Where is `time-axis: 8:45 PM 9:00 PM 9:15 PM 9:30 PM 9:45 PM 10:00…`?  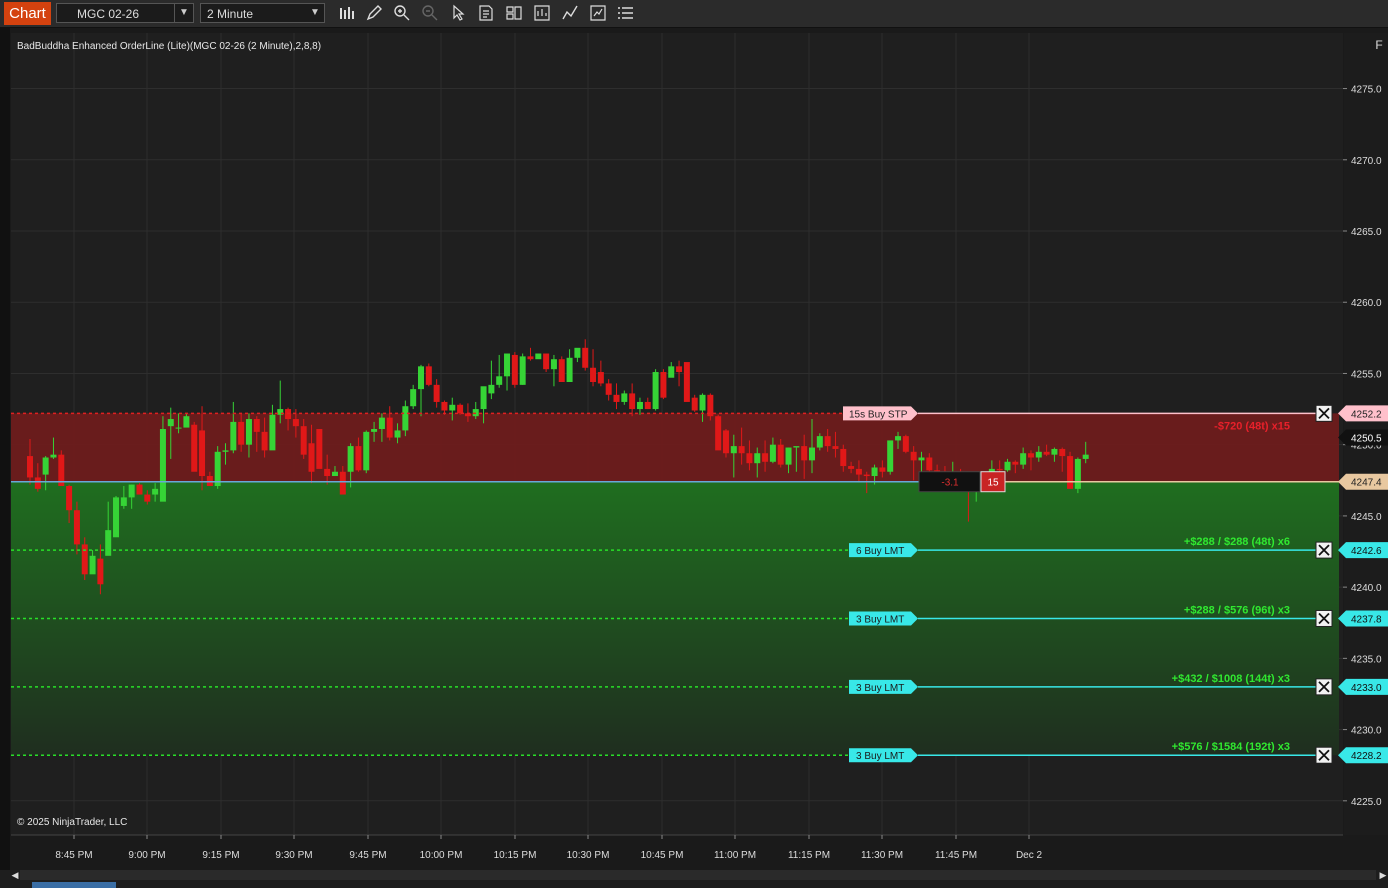
time-axis: 8:45 PM 9:00 PM 9:15 PM 9:30 PM 9:45 PM 10:00… is located at coordinates (677, 847).